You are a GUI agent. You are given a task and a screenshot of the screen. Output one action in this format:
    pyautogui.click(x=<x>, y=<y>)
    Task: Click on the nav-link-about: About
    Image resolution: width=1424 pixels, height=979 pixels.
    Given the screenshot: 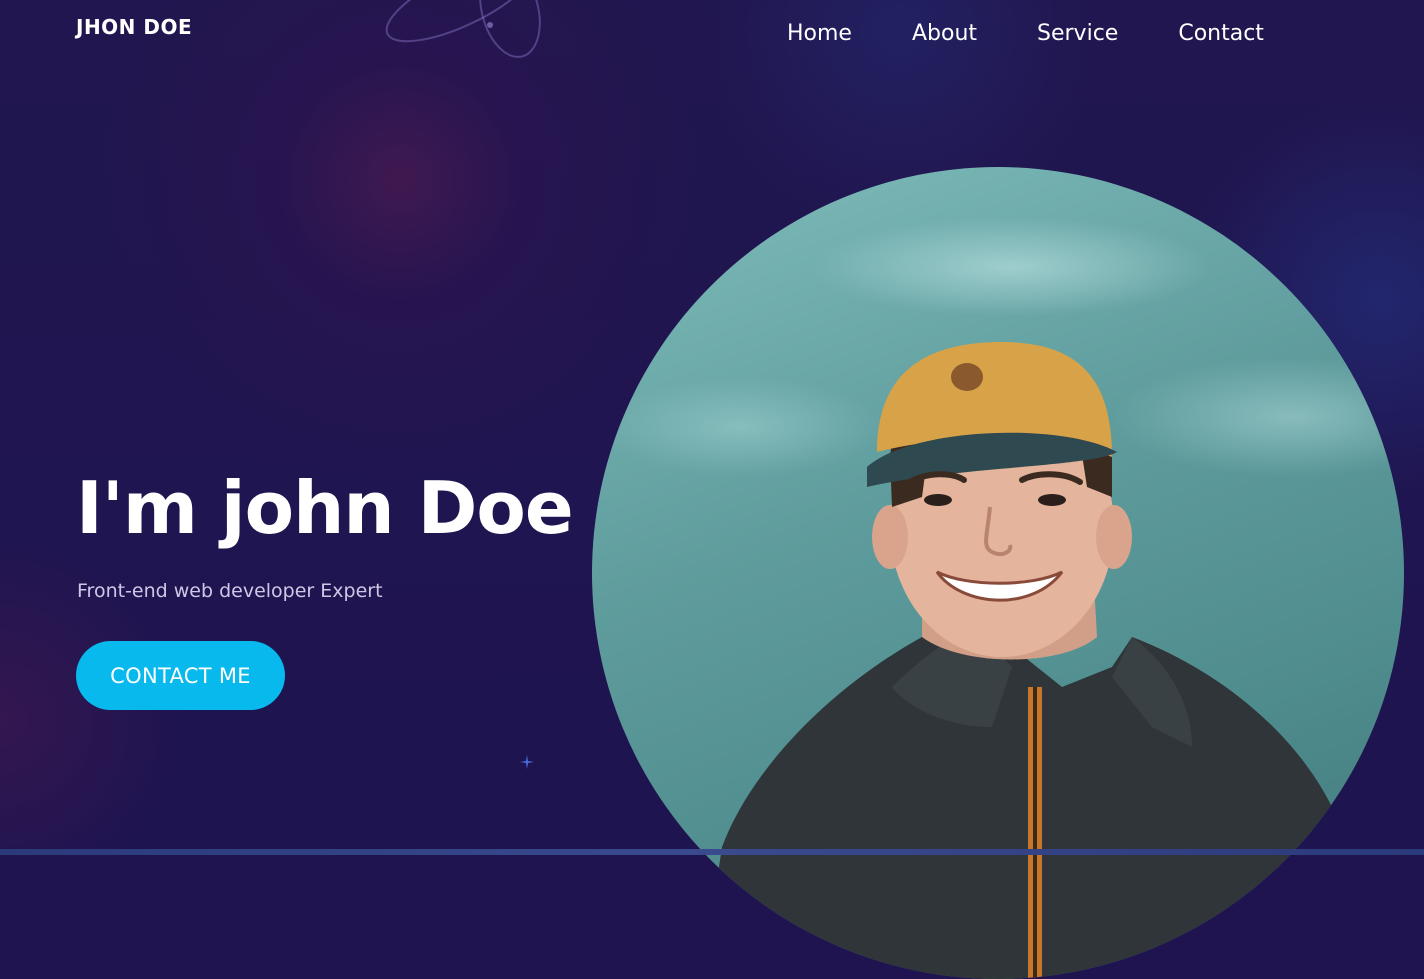 What is the action you would take?
    pyautogui.click(x=944, y=33)
    